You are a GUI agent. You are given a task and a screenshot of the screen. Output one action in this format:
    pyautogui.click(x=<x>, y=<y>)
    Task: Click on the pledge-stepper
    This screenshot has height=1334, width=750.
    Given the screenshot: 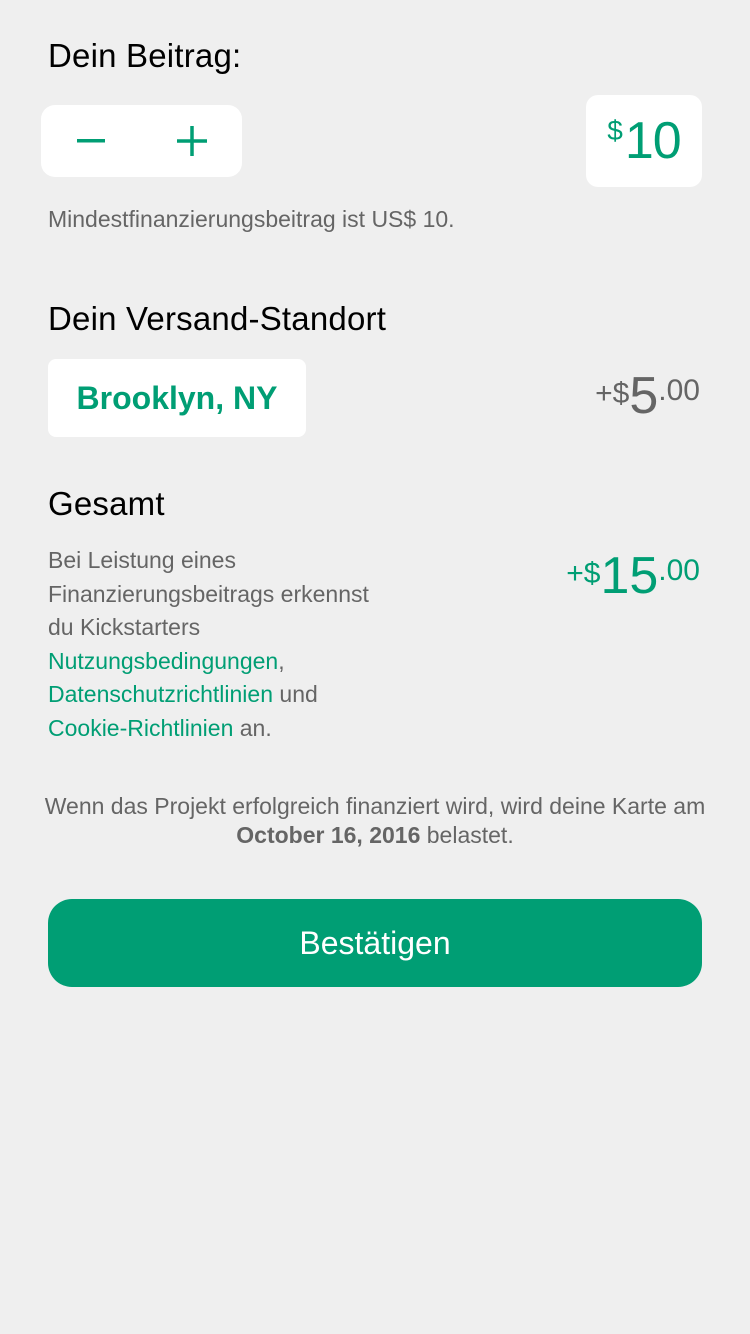 What is the action you would take?
    pyautogui.click(x=141, y=141)
    